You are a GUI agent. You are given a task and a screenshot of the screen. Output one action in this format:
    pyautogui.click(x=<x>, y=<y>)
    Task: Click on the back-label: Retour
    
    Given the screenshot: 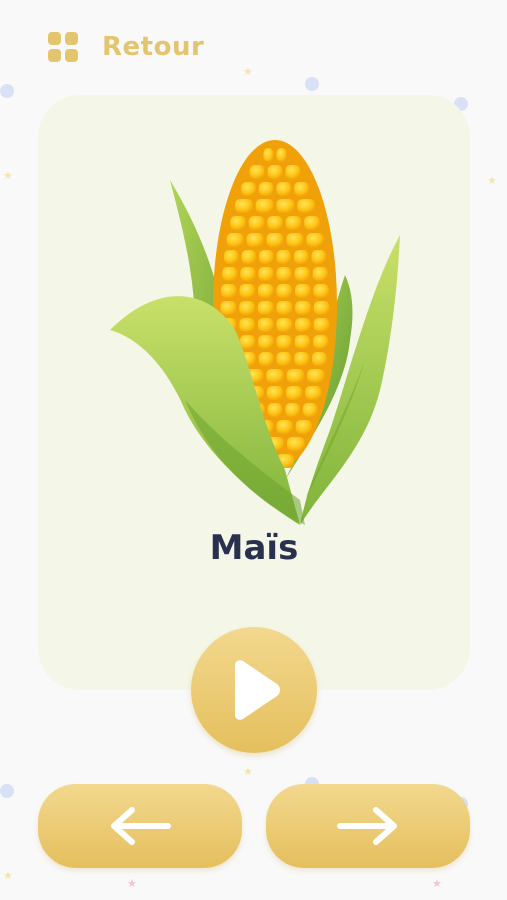 What is the action you would take?
    pyautogui.click(x=153, y=47)
    